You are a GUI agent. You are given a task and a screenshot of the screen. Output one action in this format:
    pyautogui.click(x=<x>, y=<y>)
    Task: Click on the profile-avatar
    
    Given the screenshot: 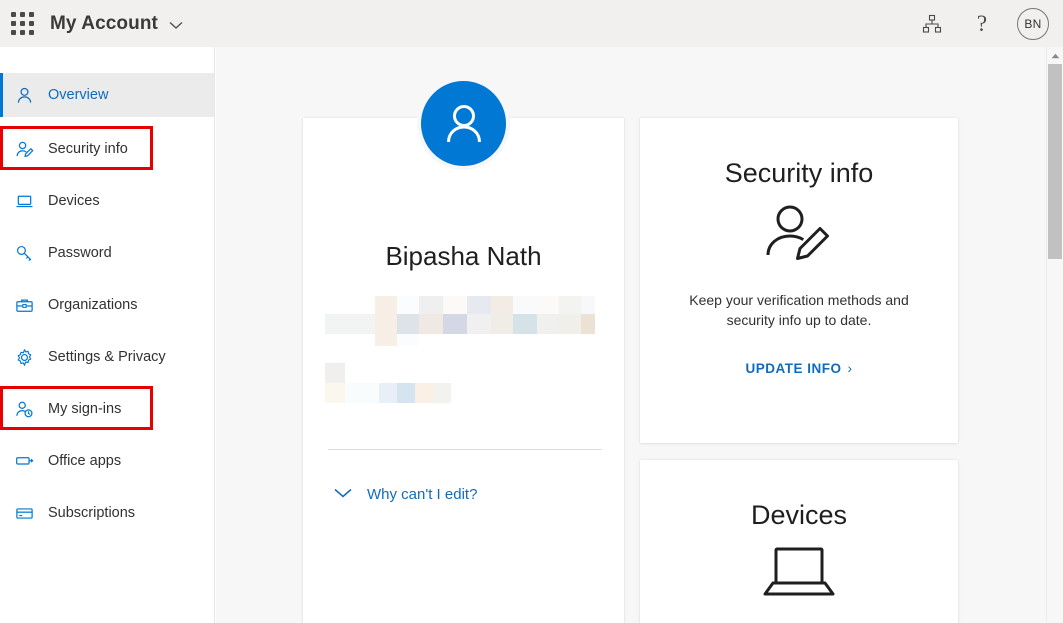 What is the action you would take?
    pyautogui.click(x=463, y=123)
    